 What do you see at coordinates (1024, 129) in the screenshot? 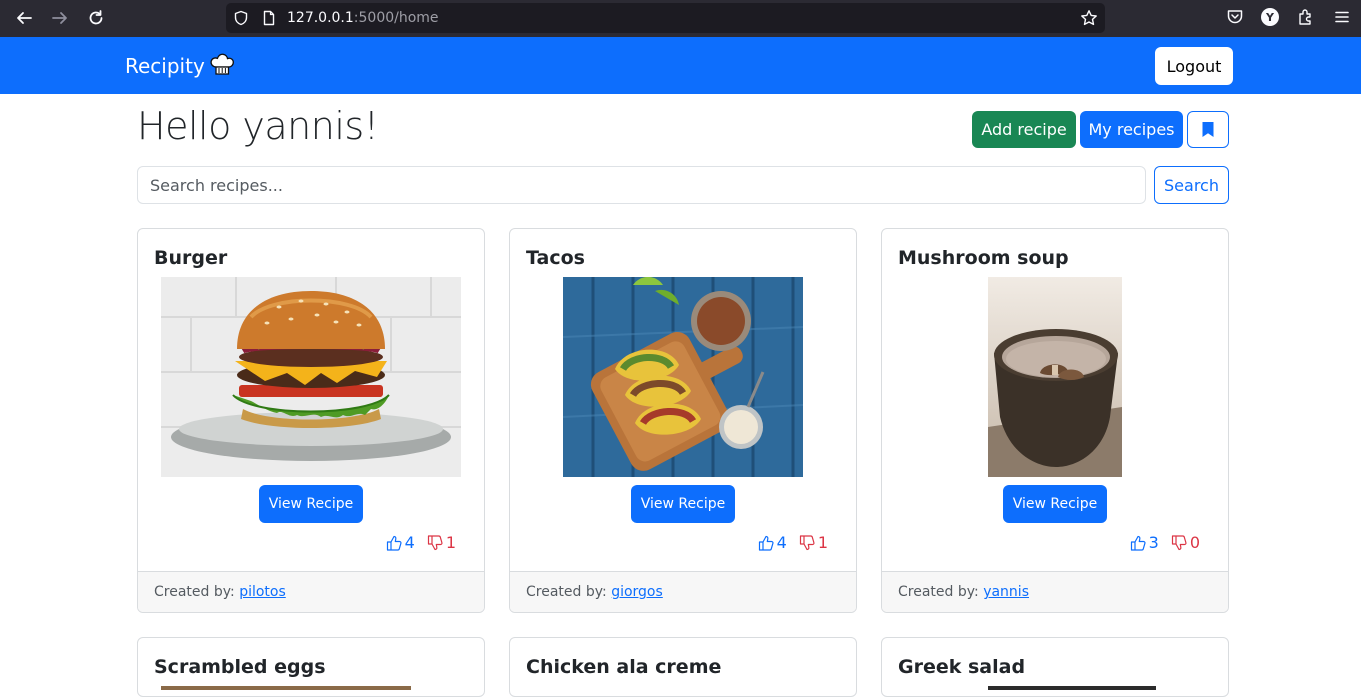
I see `add-recipe-button: Add recipe` at bounding box center [1024, 129].